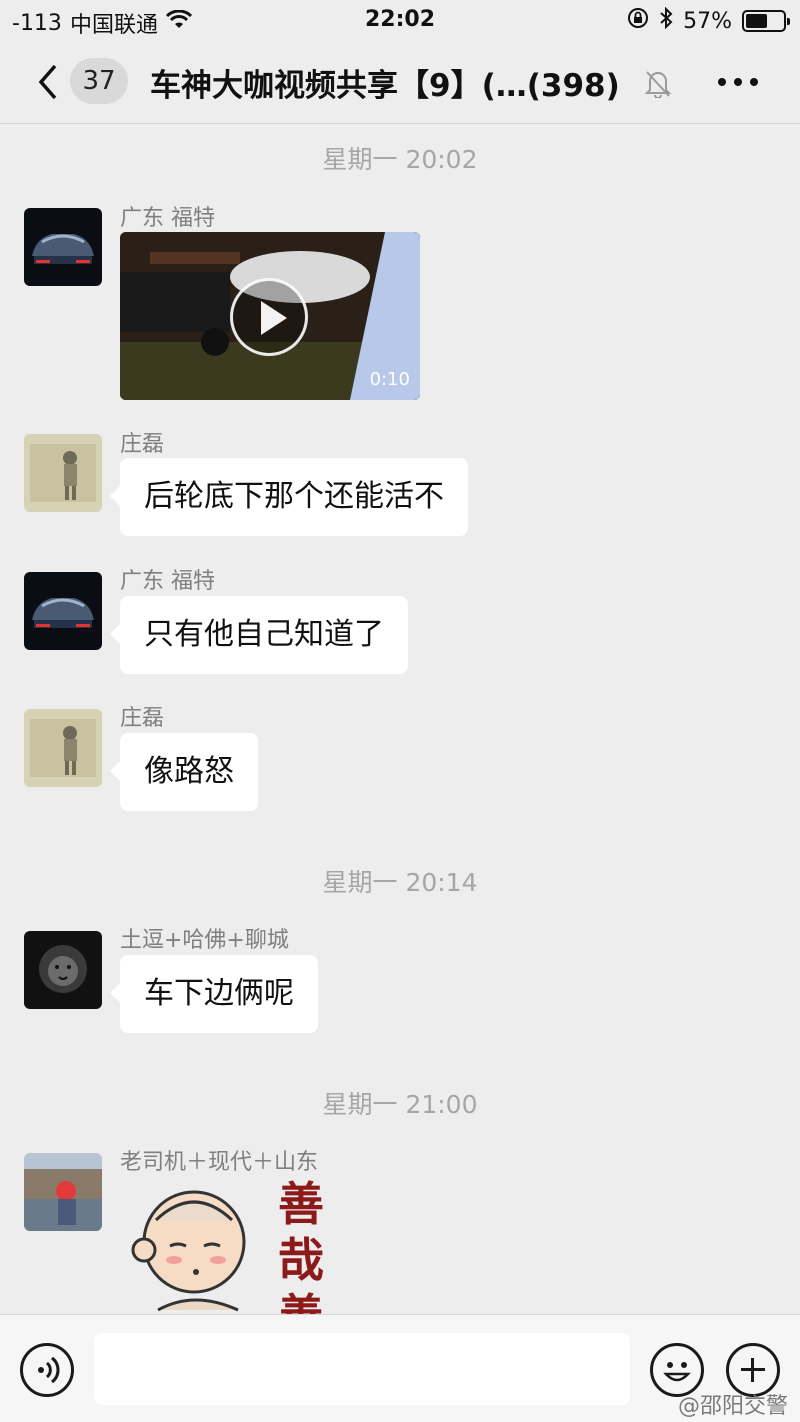  What do you see at coordinates (638, 21) in the screenshot?
I see `rotation-lock-icon` at bounding box center [638, 21].